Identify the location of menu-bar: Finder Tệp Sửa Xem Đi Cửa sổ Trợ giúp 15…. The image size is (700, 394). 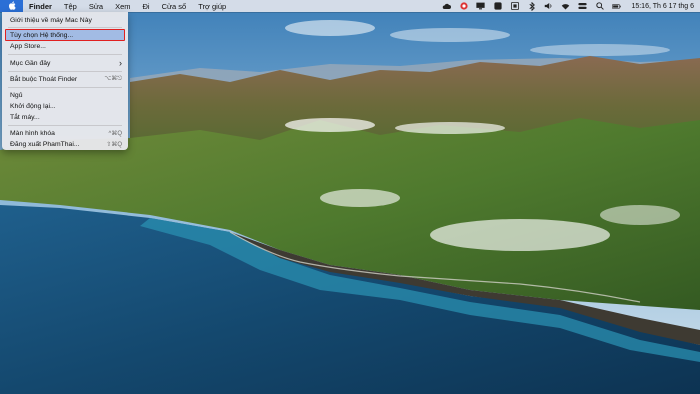
(350, 6).